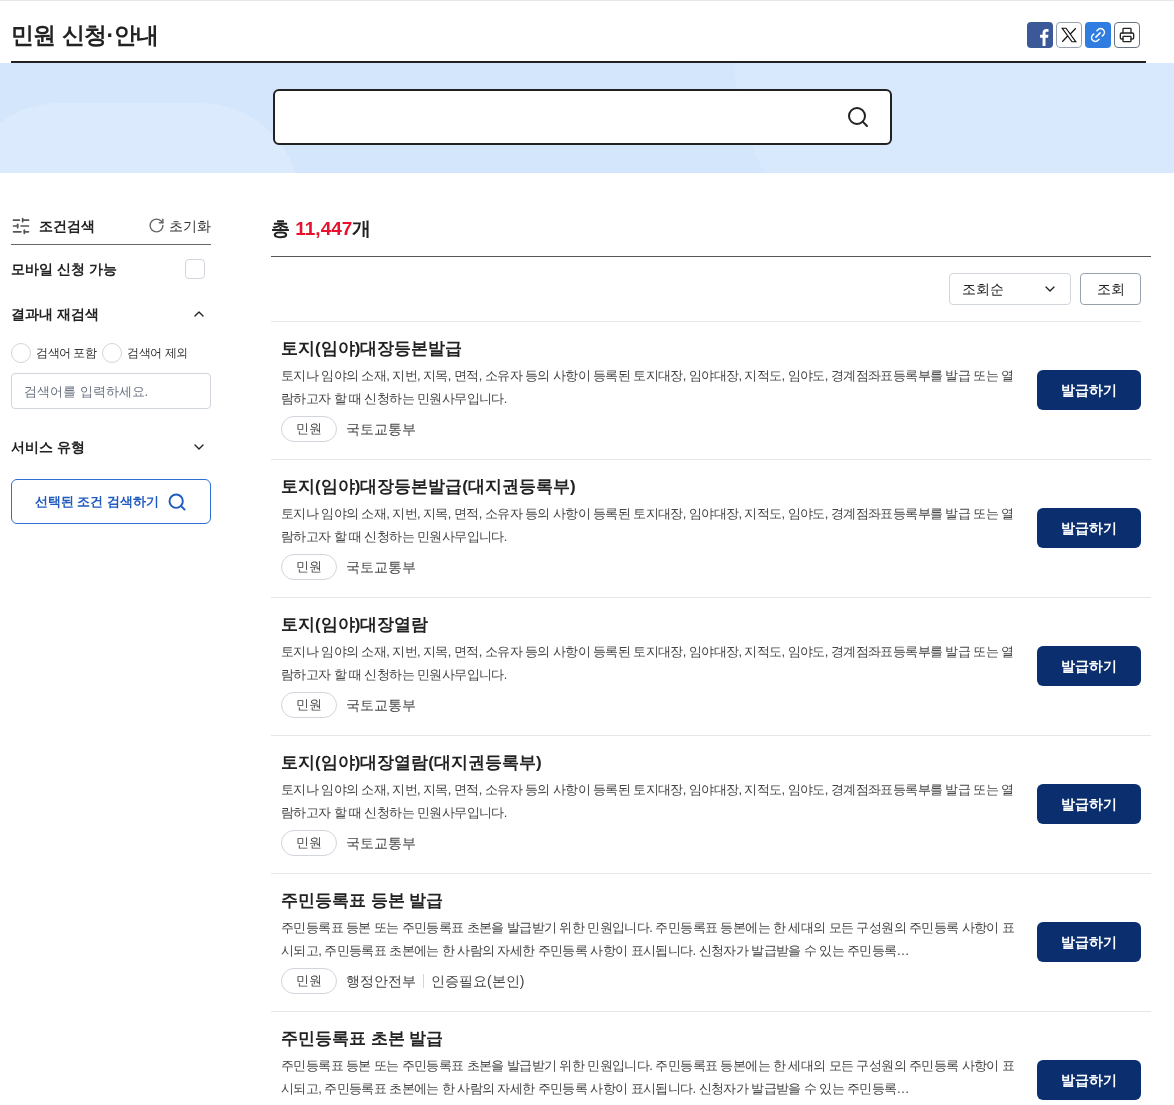 The image size is (1174, 1105). I want to click on service-type-toggle: 서비스 유형, so click(111, 447).